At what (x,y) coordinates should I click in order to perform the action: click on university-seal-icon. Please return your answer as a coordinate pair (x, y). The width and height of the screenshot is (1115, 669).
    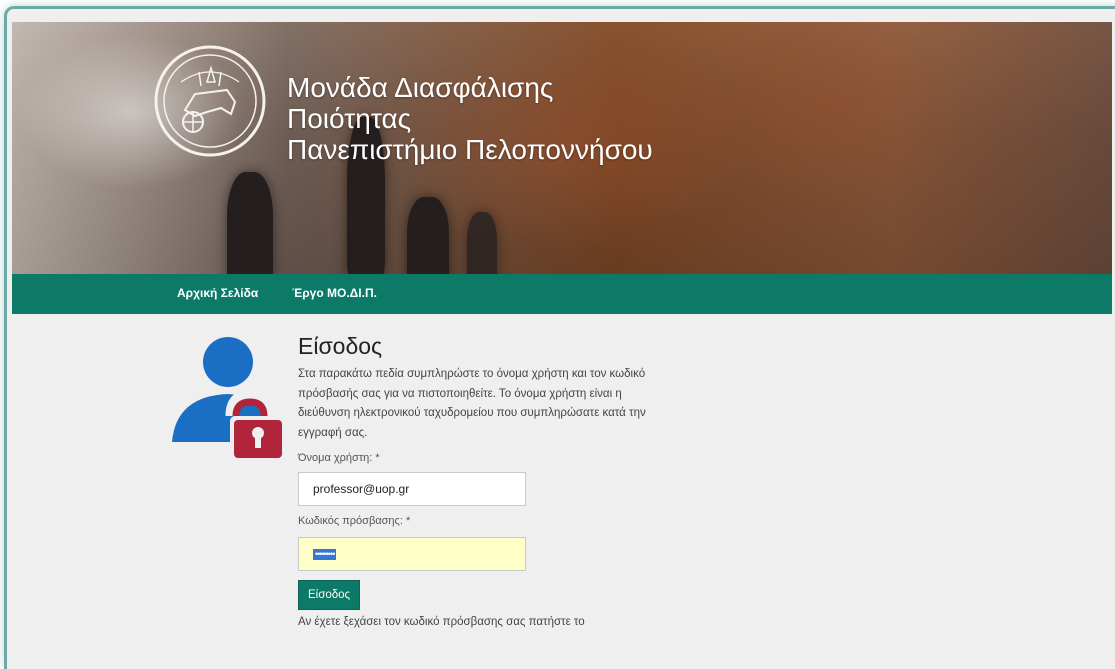
    Looking at the image, I should click on (210, 101).